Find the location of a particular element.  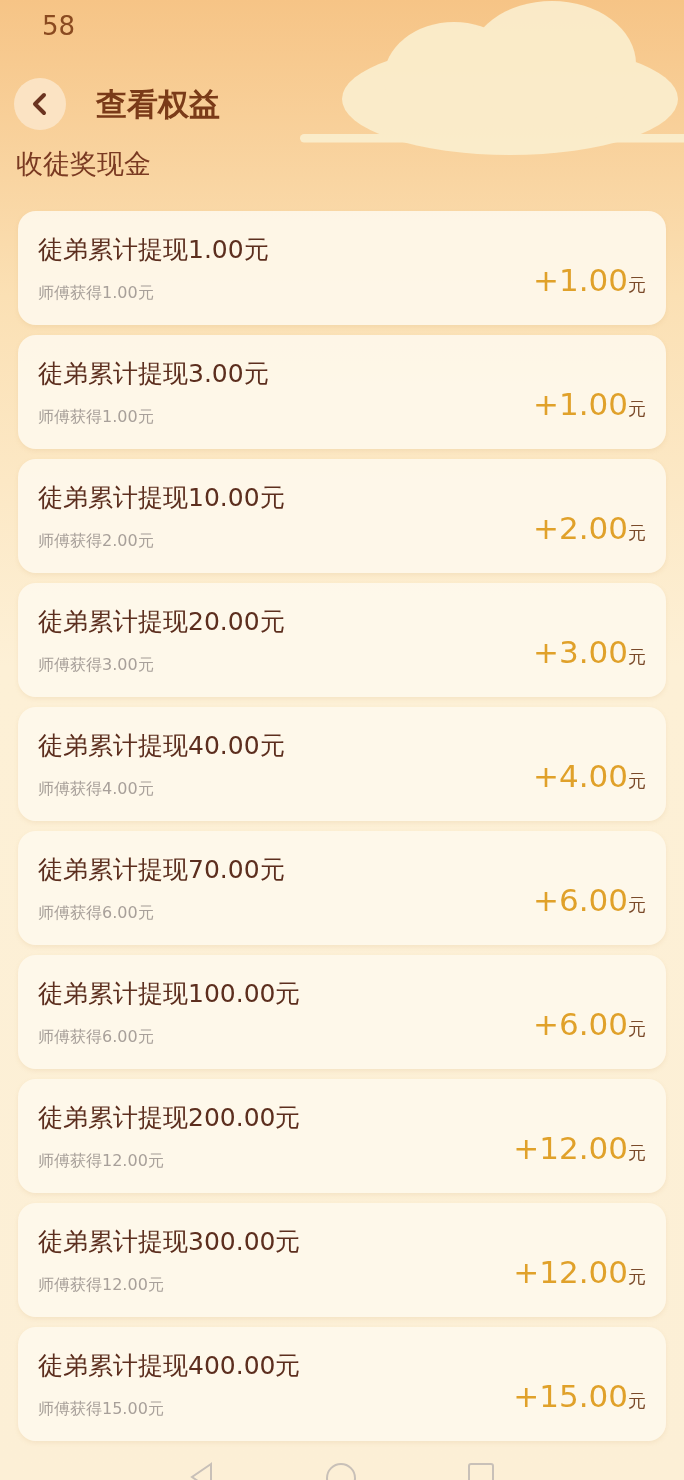

reward-note: 师傅获得4.00元 is located at coordinates (96, 788).